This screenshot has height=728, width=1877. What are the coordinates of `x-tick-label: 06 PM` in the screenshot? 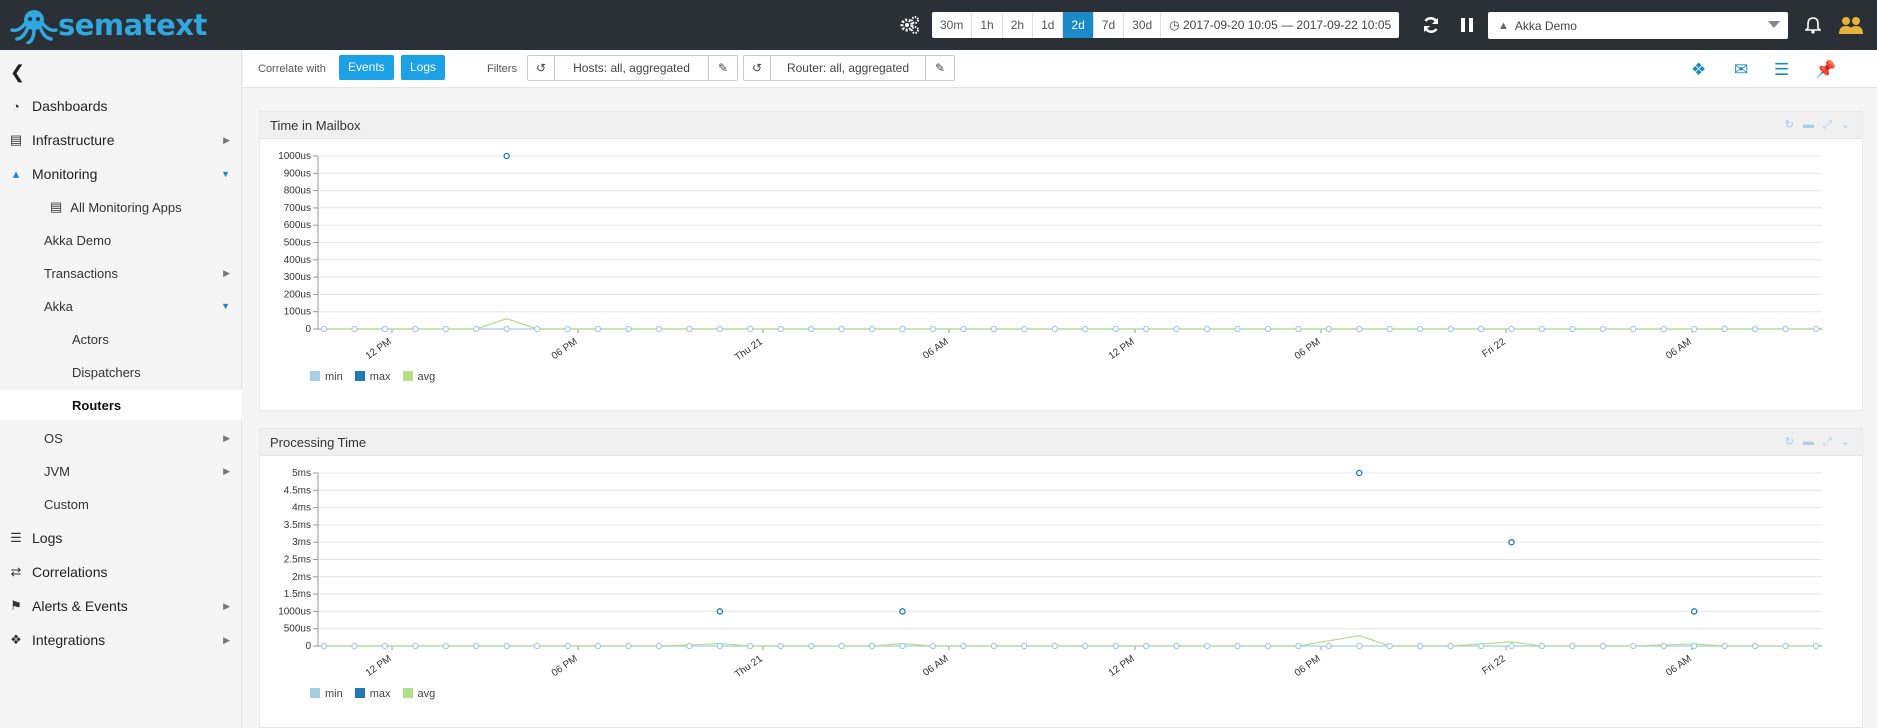 It's located at (1308, 666).